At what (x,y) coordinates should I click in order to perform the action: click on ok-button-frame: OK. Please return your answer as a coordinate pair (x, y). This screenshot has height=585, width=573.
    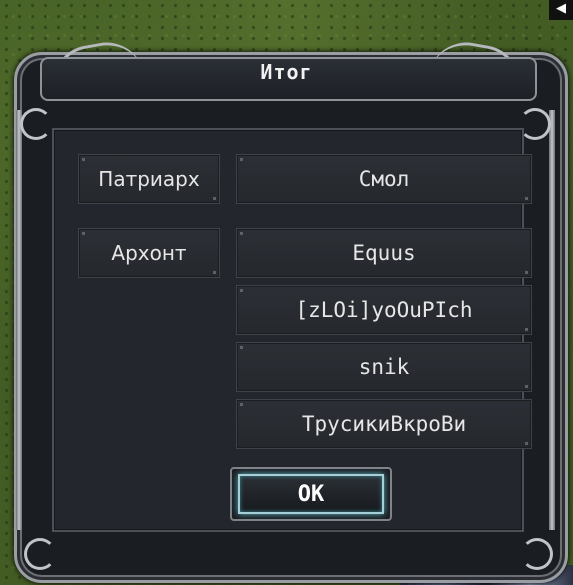
    Looking at the image, I should click on (311, 494).